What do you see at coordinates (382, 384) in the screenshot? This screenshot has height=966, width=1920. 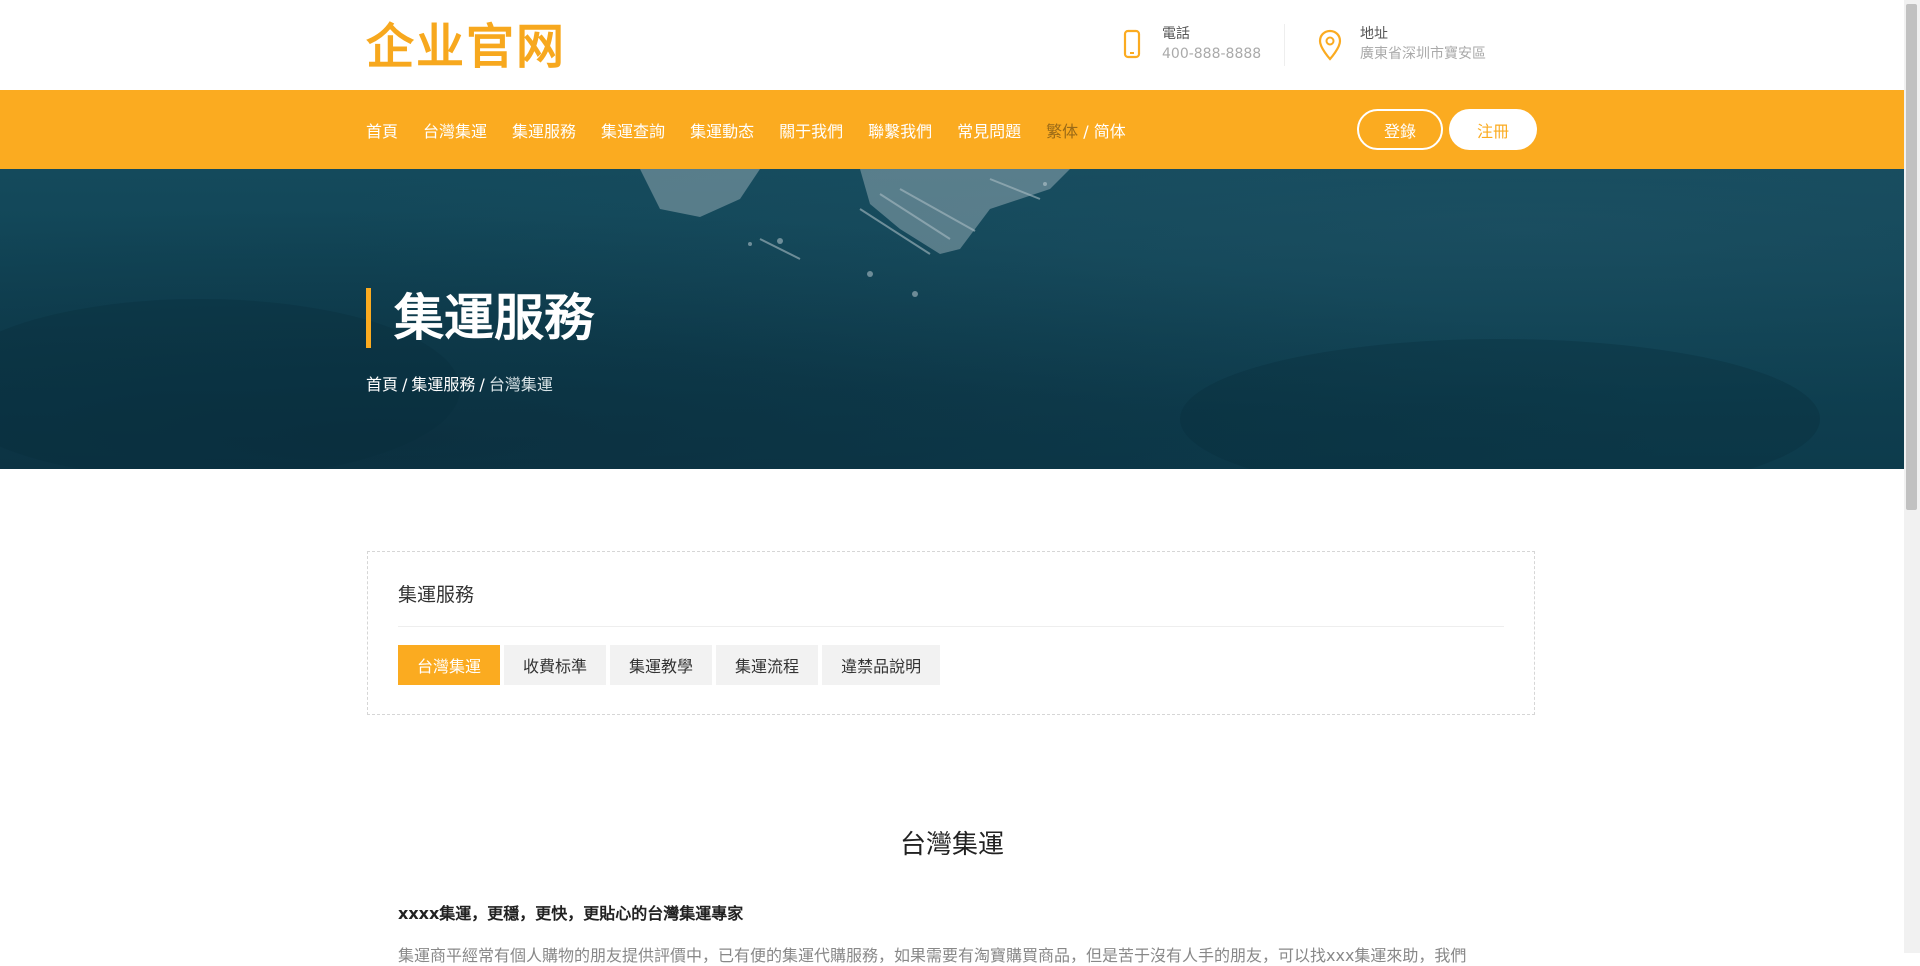 I see `breadcrumb-home: 首頁` at bounding box center [382, 384].